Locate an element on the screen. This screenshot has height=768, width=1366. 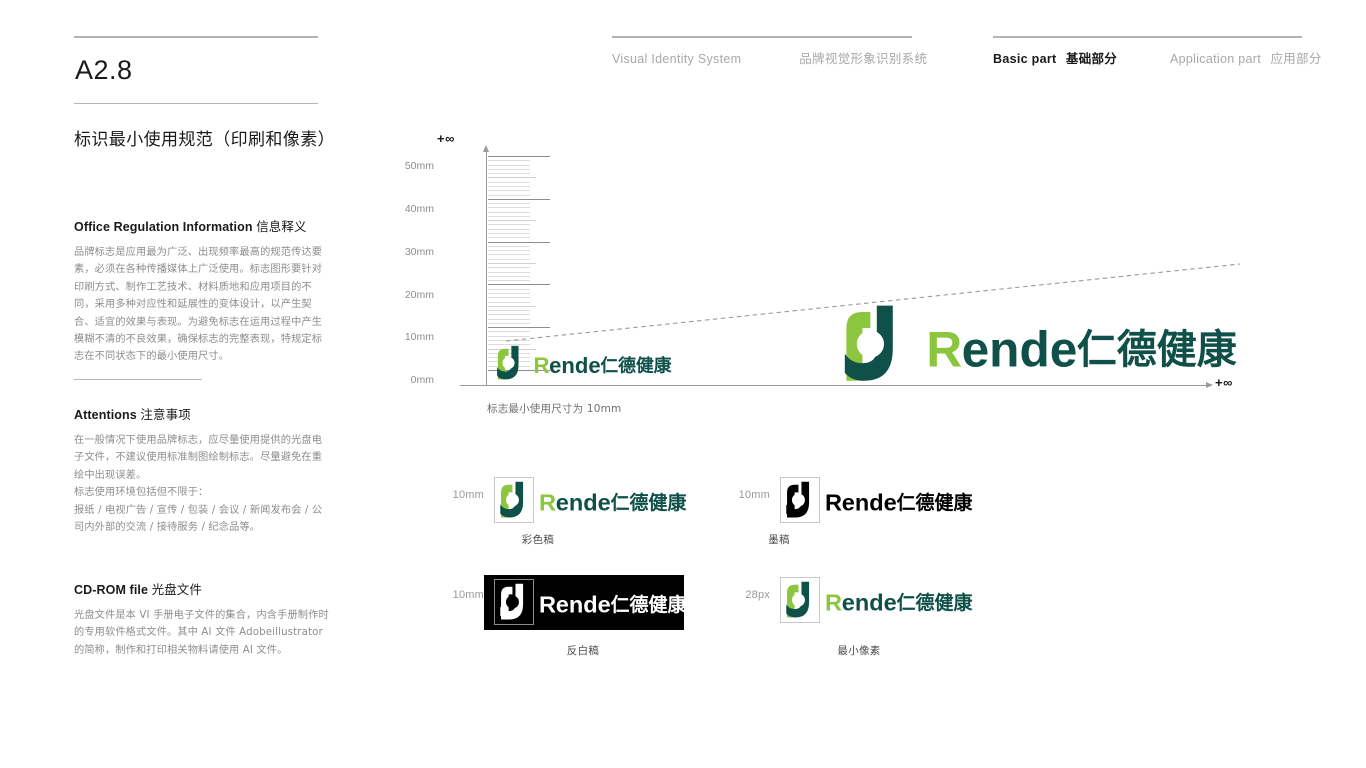
specimen-caption: 墨稿 is located at coordinates (779, 540).